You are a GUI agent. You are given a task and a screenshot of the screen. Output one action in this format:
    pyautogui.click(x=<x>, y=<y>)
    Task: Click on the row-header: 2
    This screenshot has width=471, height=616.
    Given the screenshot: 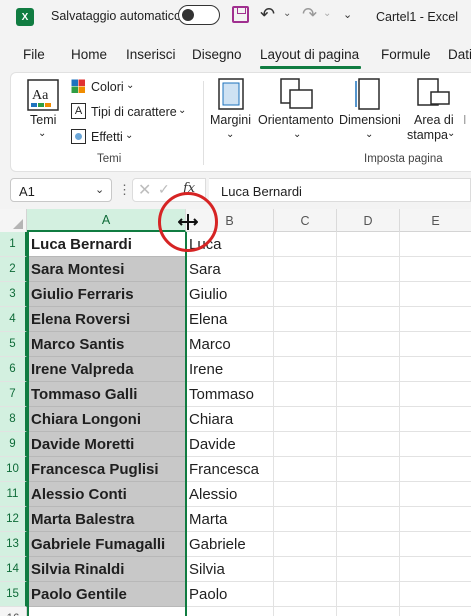 What is the action you would take?
    pyautogui.click(x=13, y=269)
    